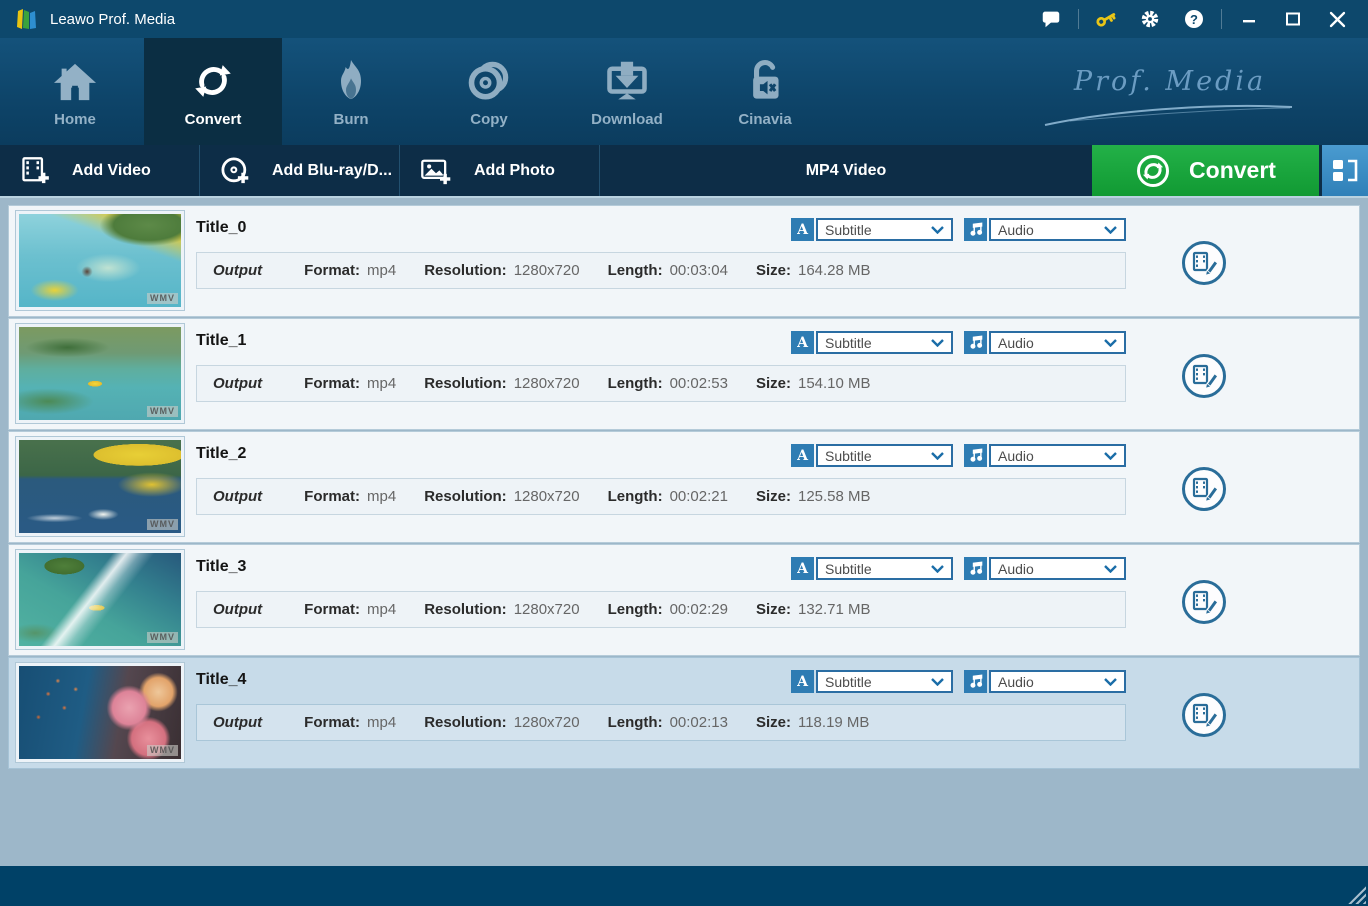 This screenshot has height=906, width=1368. I want to click on tab-burn: Burn, so click(351, 91).